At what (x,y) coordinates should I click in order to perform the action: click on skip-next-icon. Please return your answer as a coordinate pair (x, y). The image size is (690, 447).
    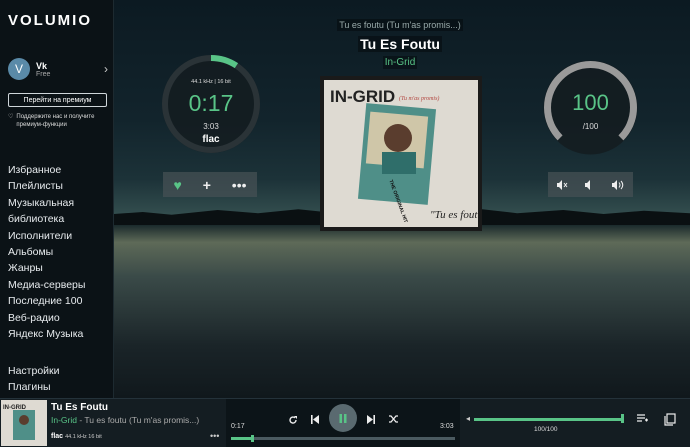
    Looking at the image, I should click on (371, 419).